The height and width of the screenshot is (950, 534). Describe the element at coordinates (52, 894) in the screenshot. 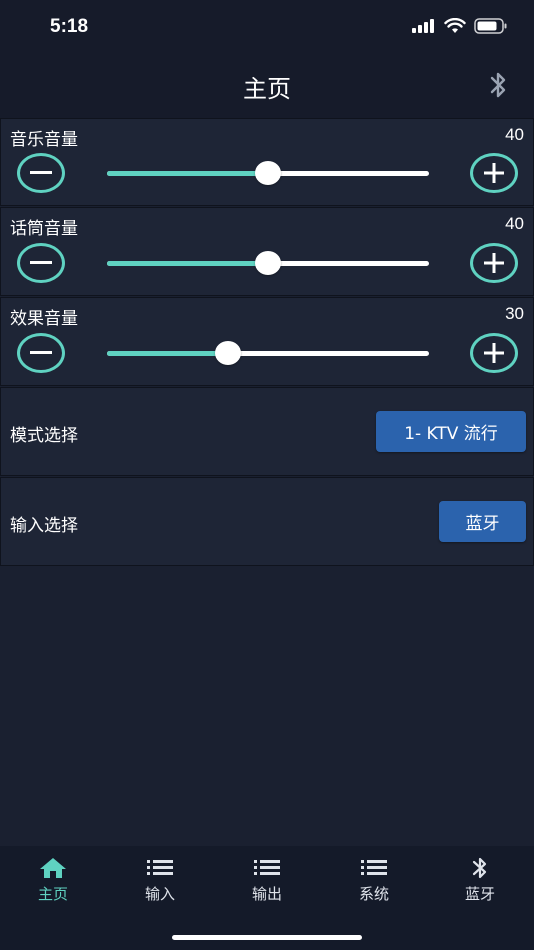

I see `tab-label: 主页` at that location.